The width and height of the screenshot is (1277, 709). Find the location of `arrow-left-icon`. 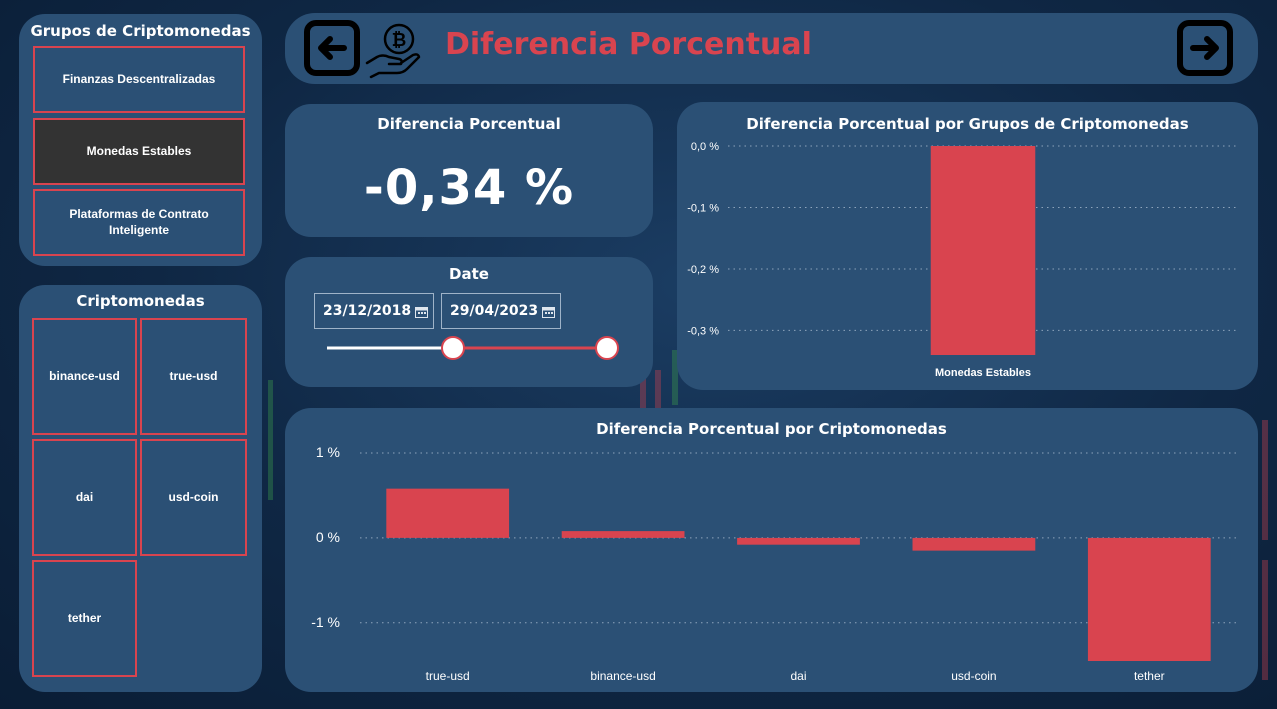

arrow-left-icon is located at coordinates (332, 48).